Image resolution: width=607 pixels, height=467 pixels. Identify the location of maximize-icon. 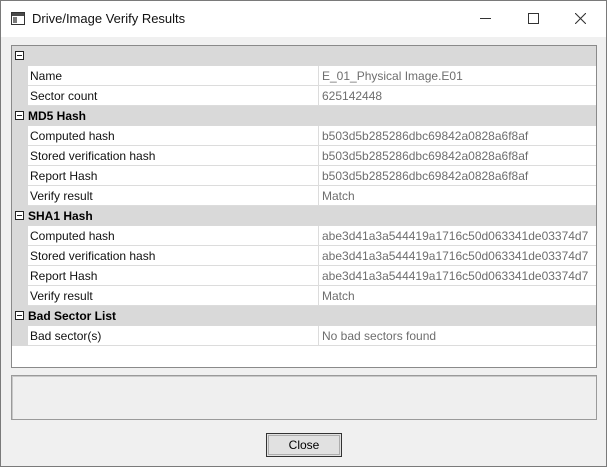
(533, 18).